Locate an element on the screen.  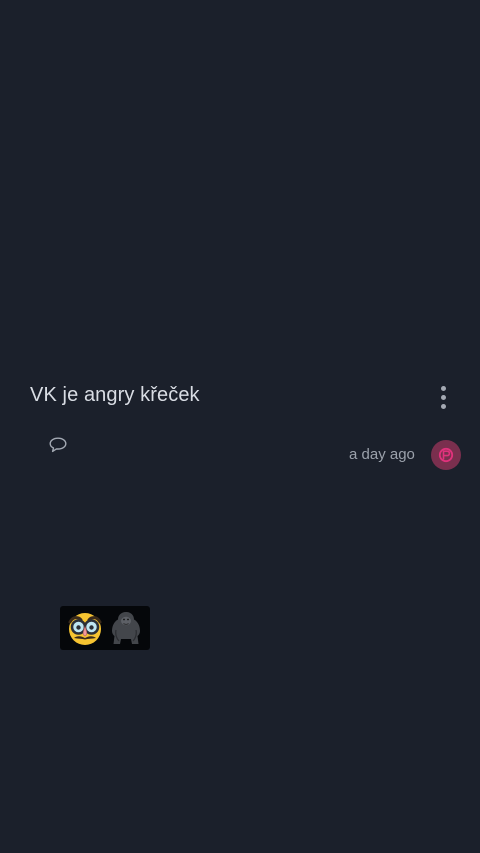
more-options-button is located at coordinates (443, 397).